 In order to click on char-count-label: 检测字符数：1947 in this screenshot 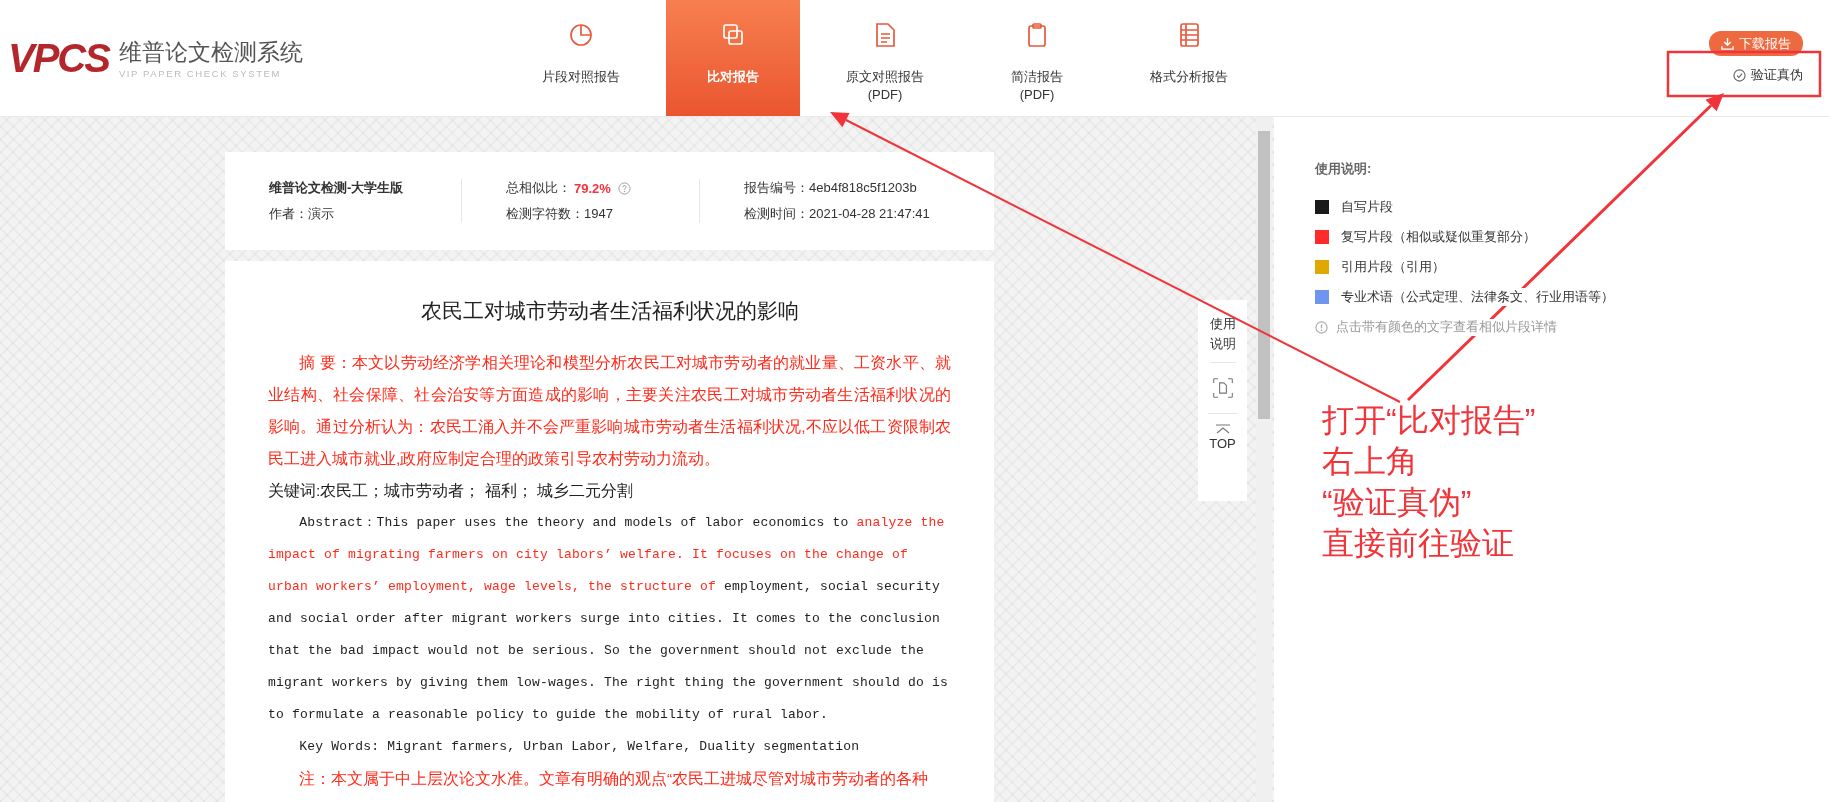, I will do `click(560, 214)`.